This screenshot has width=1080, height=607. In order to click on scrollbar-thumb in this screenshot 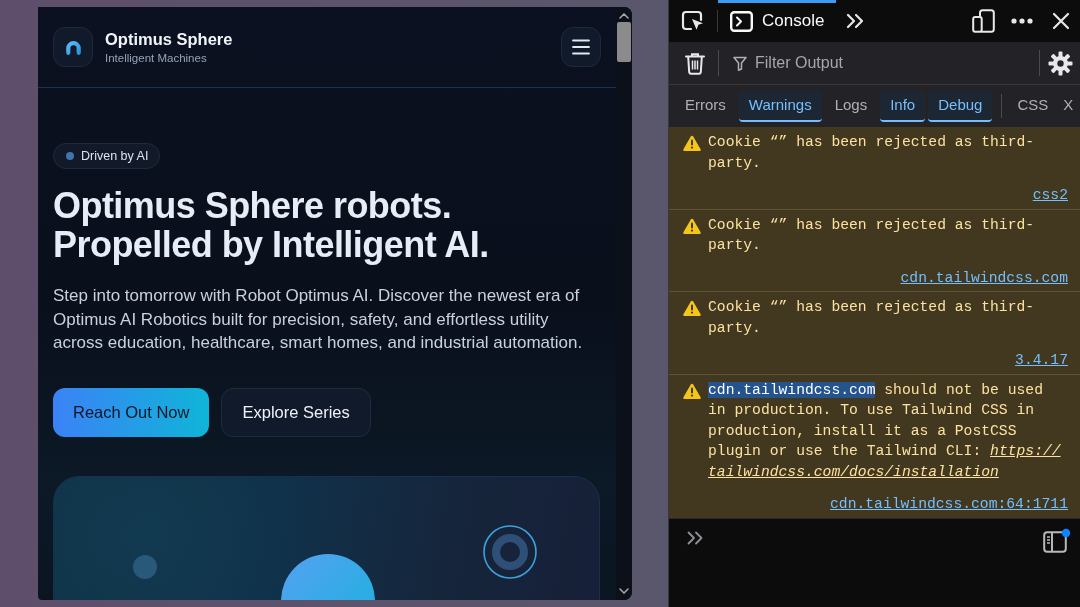, I will do `click(624, 42)`.